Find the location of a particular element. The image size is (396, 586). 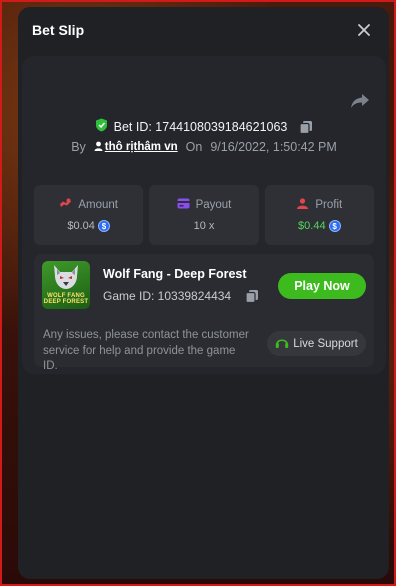

wolf-logo-icon is located at coordinates (66, 277).